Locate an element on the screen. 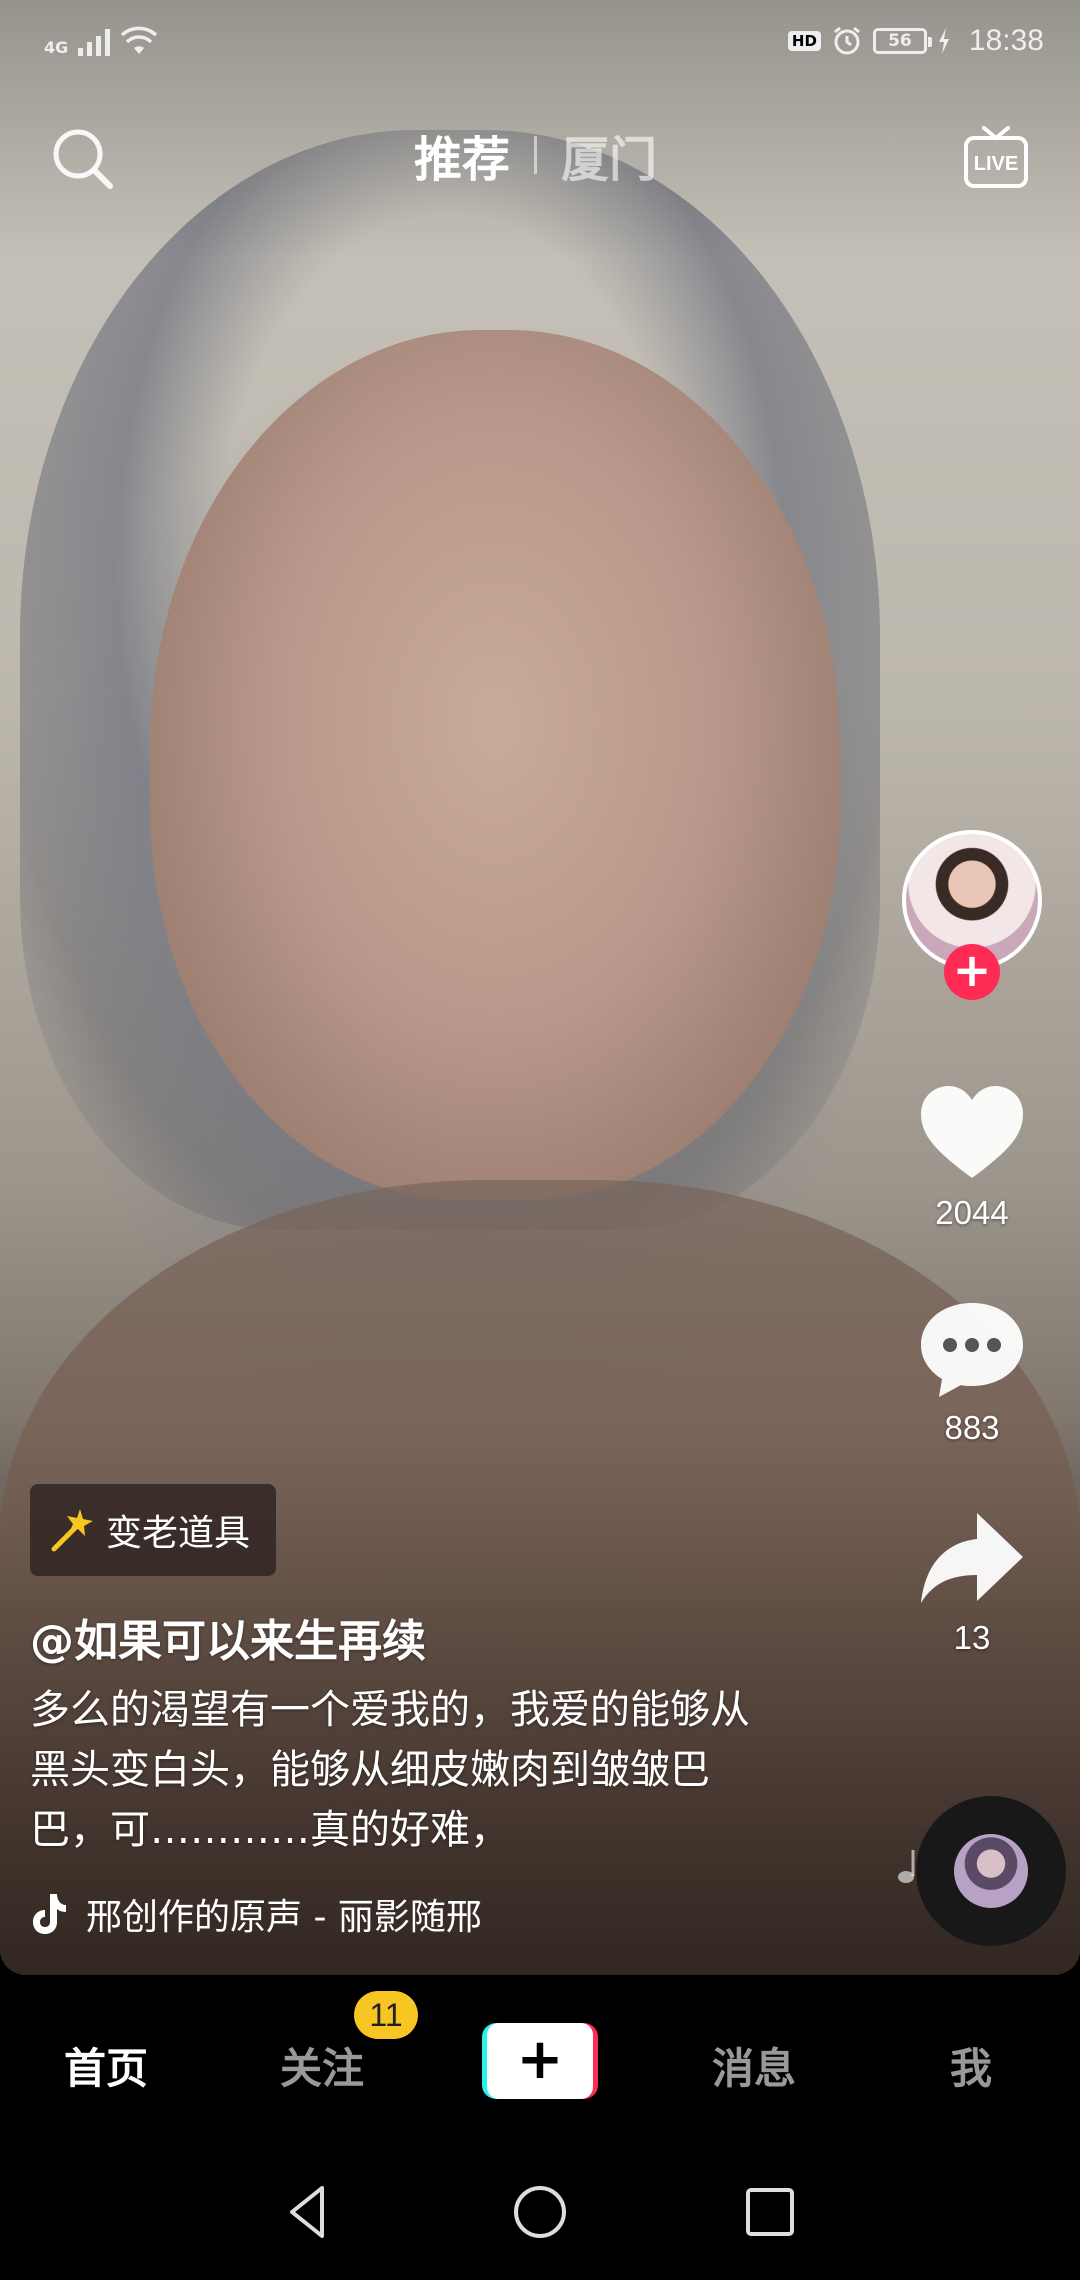  charging-icon is located at coordinates (943, 41).